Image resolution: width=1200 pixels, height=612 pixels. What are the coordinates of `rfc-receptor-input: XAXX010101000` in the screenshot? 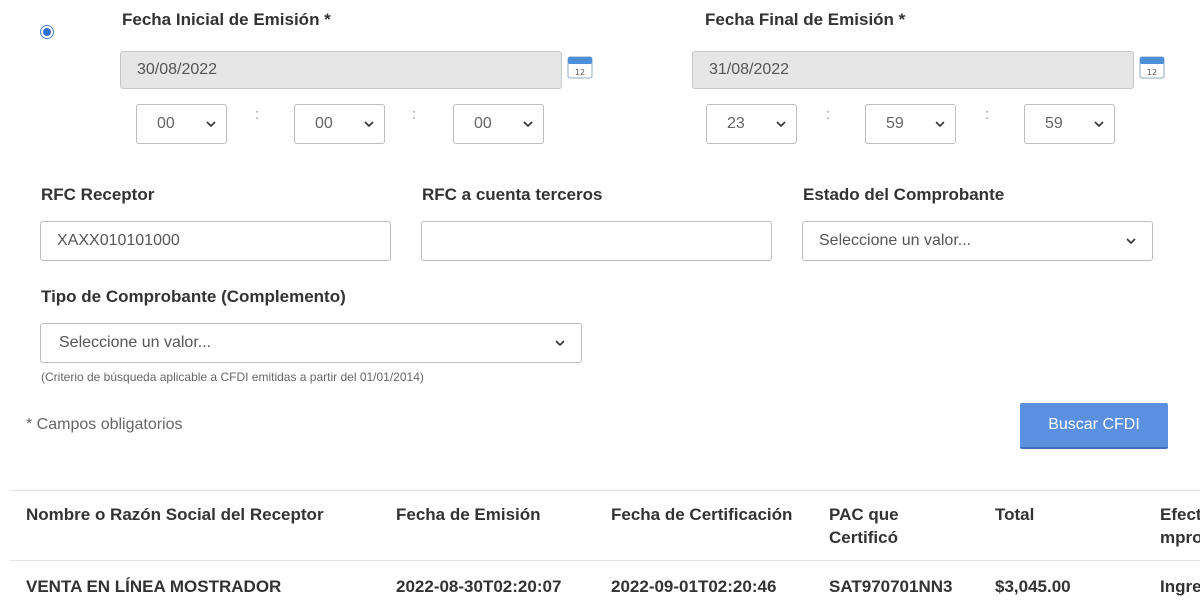 It's located at (215, 241).